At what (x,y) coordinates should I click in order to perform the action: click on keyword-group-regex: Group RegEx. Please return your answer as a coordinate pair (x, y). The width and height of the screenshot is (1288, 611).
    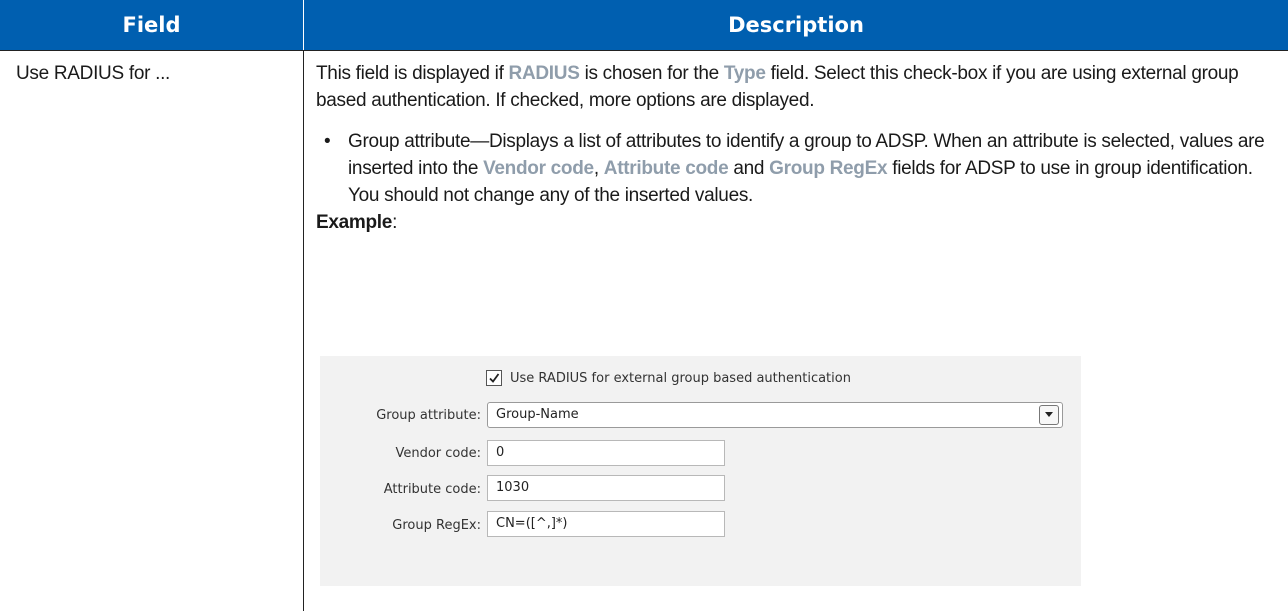
    Looking at the image, I should click on (828, 168).